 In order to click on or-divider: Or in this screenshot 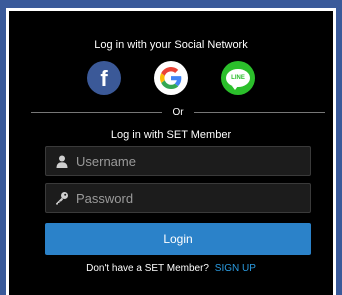, I will do `click(178, 112)`.